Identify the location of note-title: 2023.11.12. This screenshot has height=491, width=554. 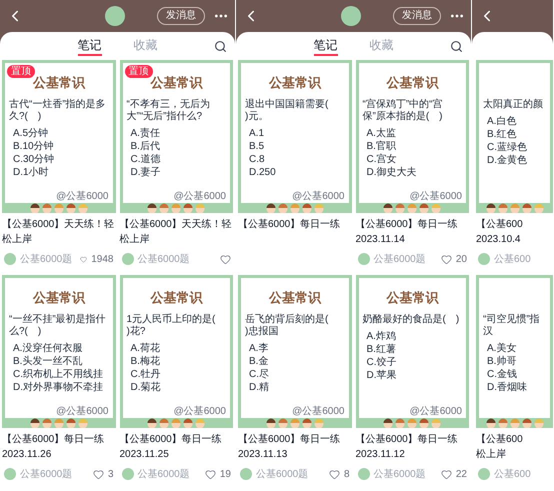
(380, 455).